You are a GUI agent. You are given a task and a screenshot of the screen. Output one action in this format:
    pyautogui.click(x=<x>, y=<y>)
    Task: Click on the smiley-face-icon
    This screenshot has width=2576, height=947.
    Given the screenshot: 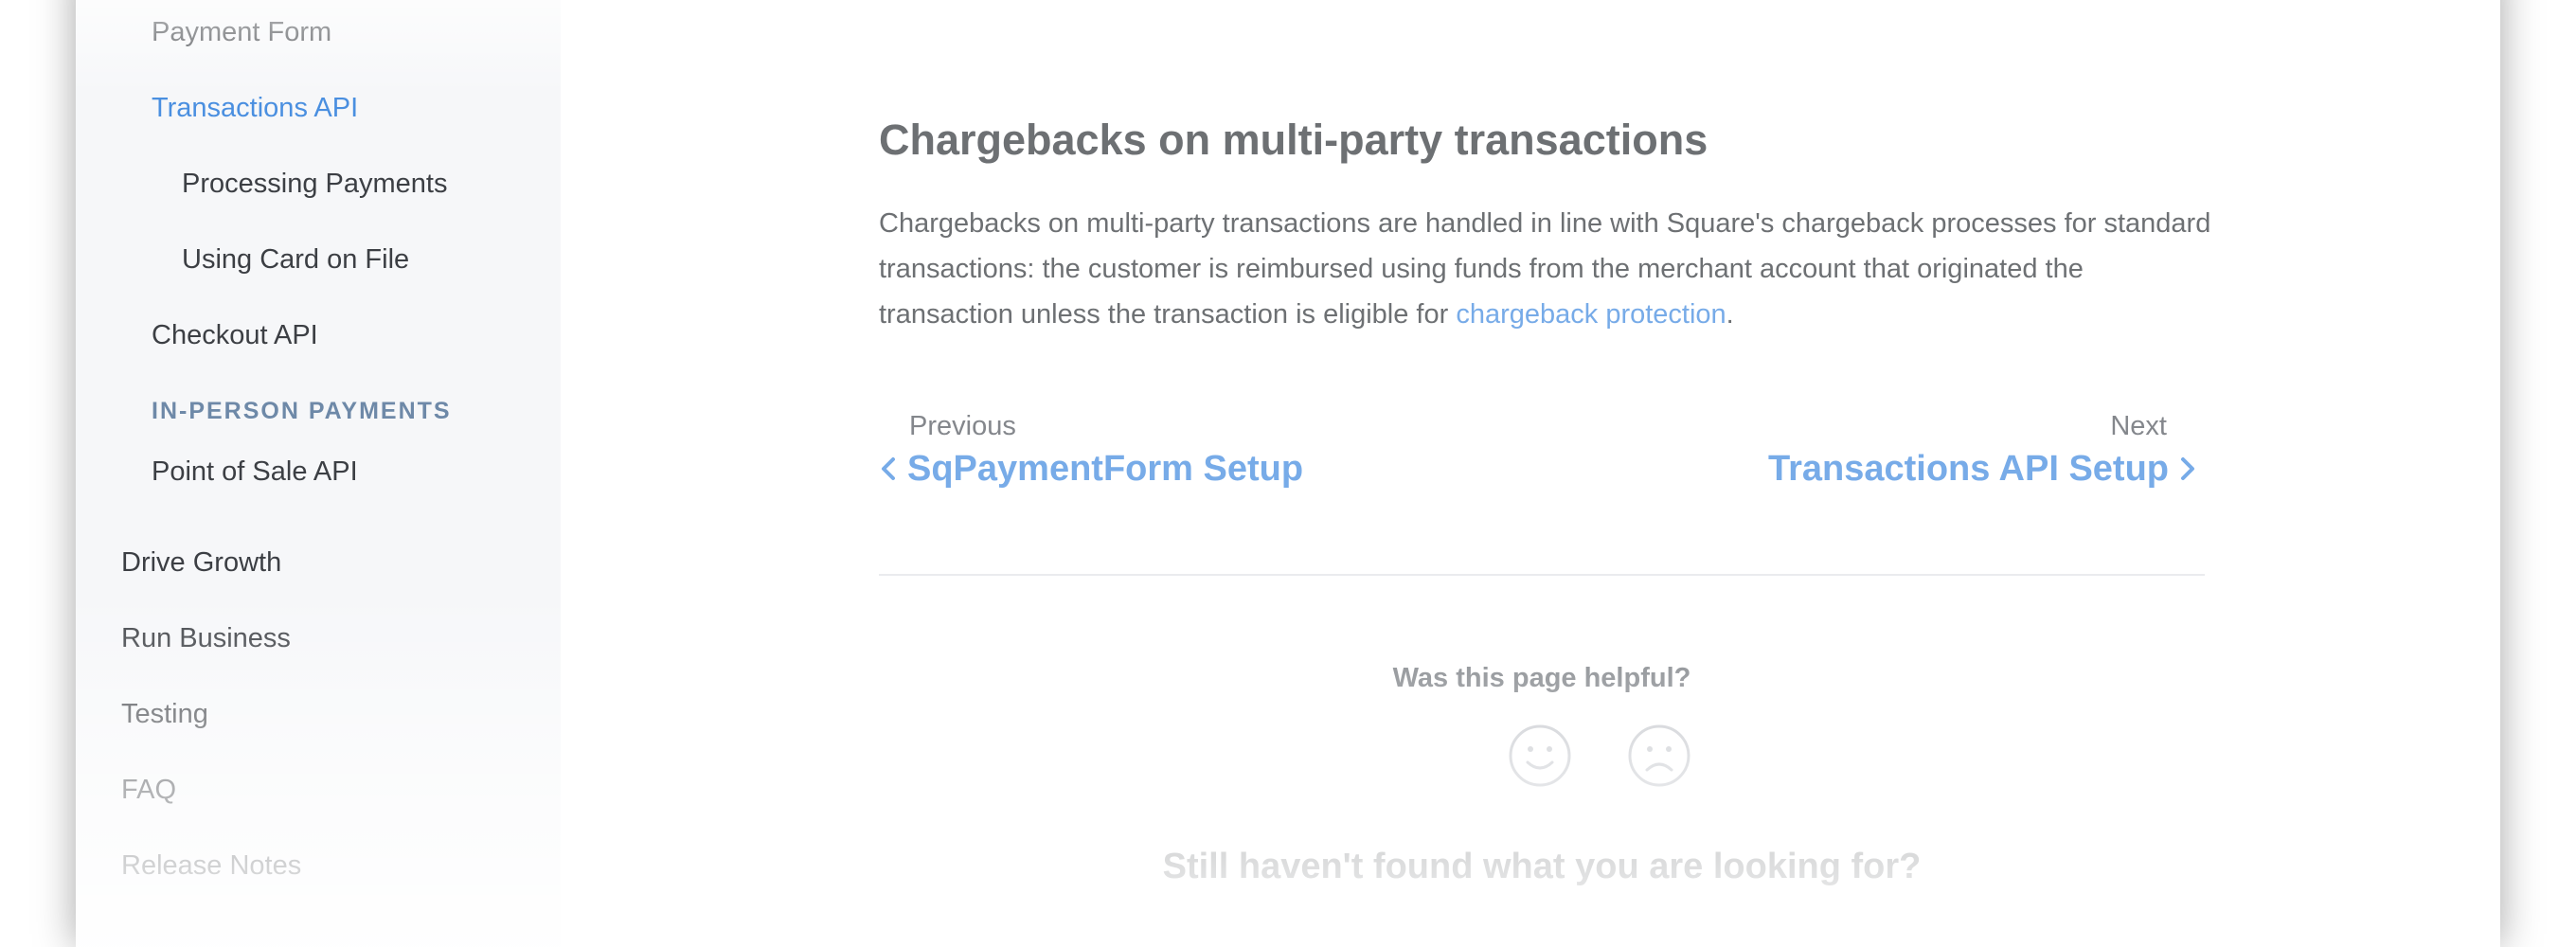 What is the action you would take?
    pyautogui.click(x=1540, y=756)
    